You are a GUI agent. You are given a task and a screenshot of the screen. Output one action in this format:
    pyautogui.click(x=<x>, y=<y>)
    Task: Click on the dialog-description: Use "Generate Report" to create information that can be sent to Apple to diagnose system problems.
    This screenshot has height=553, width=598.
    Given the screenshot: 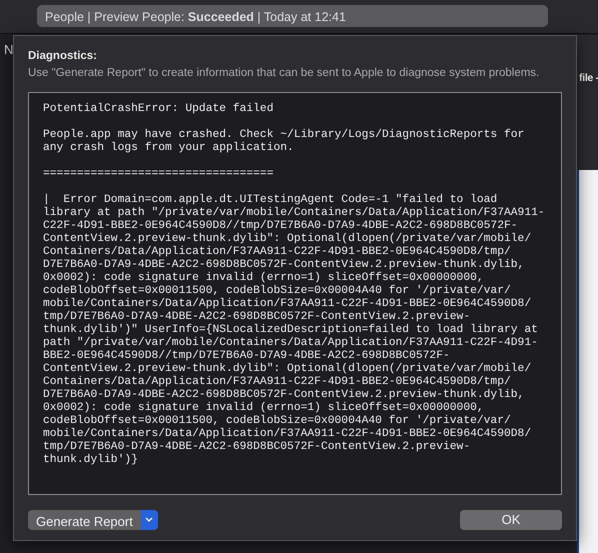 What is the action you would take?
    pyautogui.click(x=284, y=74)
    